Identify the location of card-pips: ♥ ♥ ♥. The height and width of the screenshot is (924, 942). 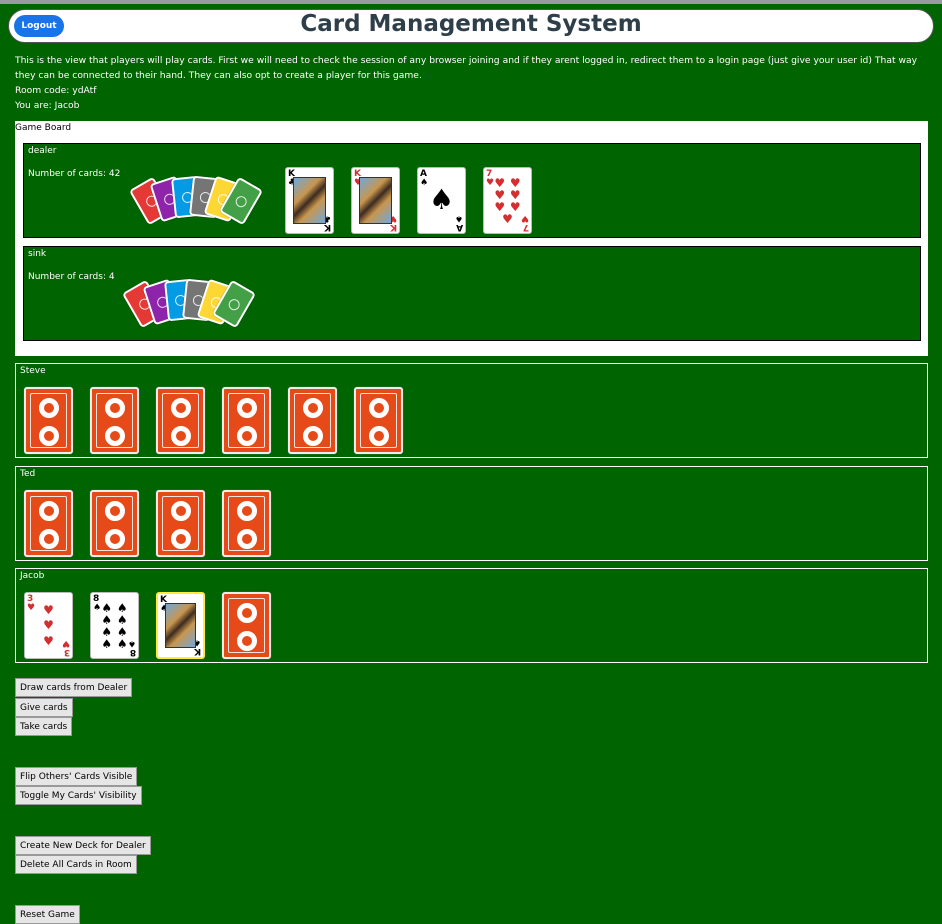
(48, 625).